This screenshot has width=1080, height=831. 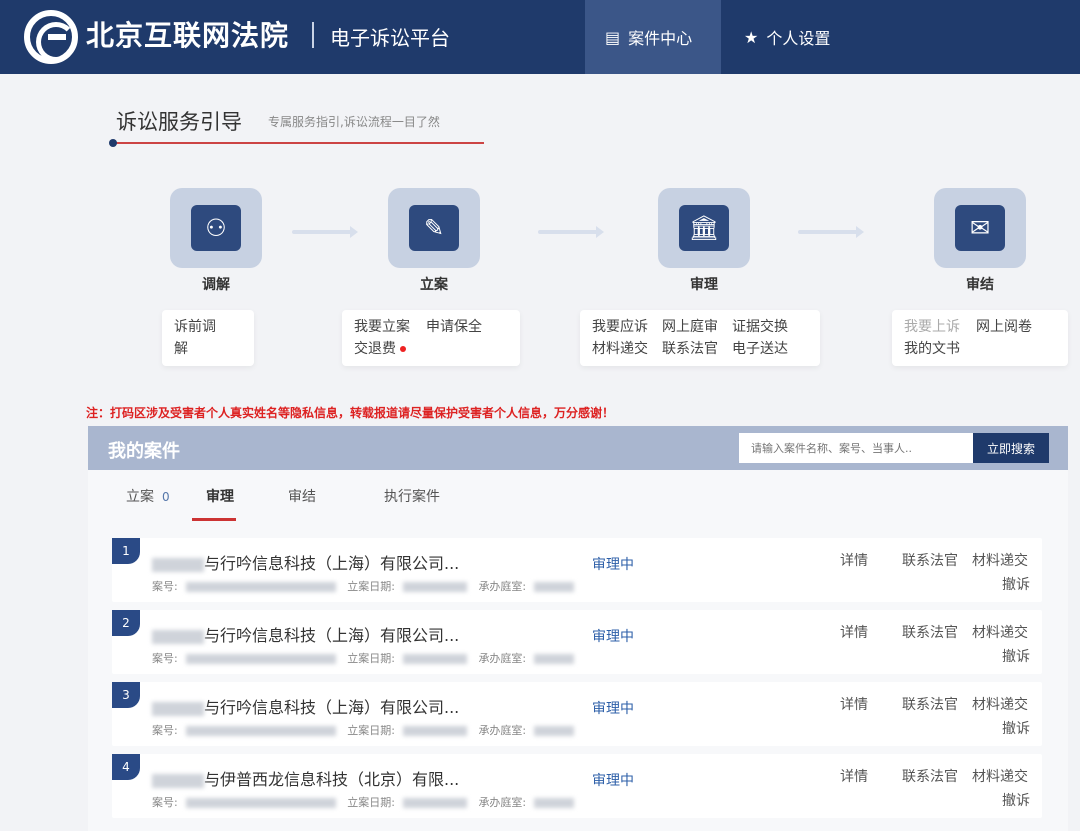 I want to click on guide-title: 诉讼服务引导, so click(x=179, y=122).